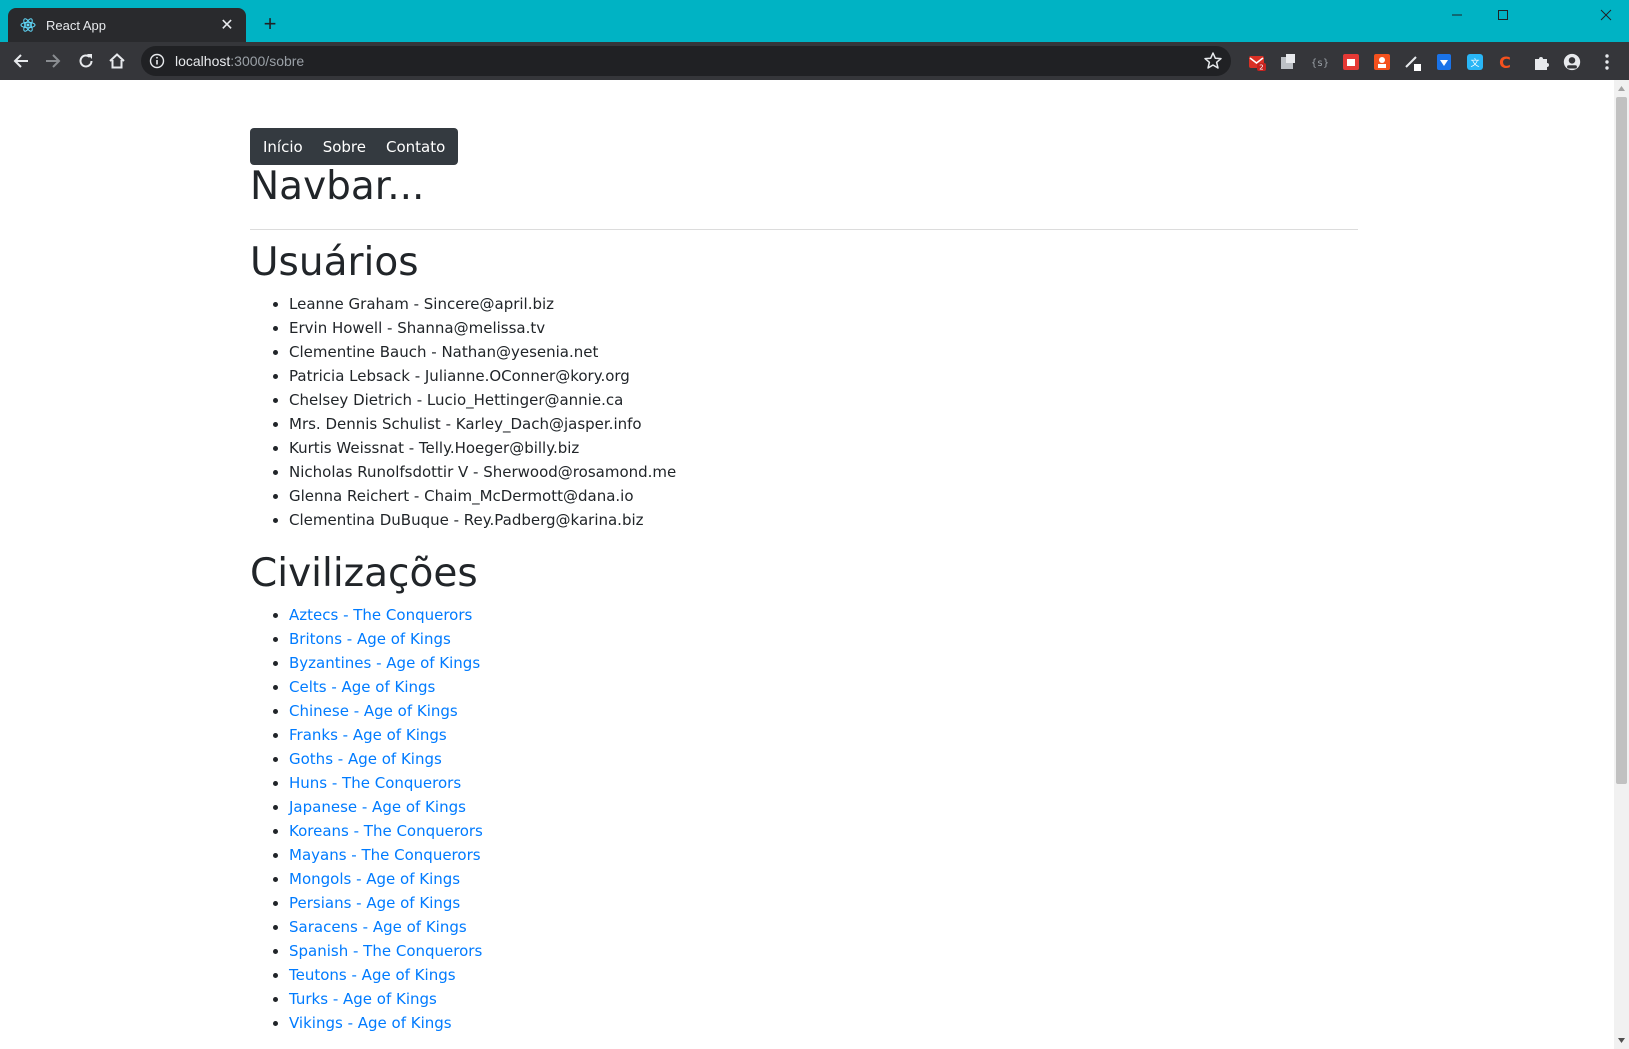 This screenshot has height=1049, width=1629. What do you see at coordinates (482, 304) in the screenshot?
I see `user-item: Leanne Graham - Sincere@april.biz` at bounding box center [482, 304].